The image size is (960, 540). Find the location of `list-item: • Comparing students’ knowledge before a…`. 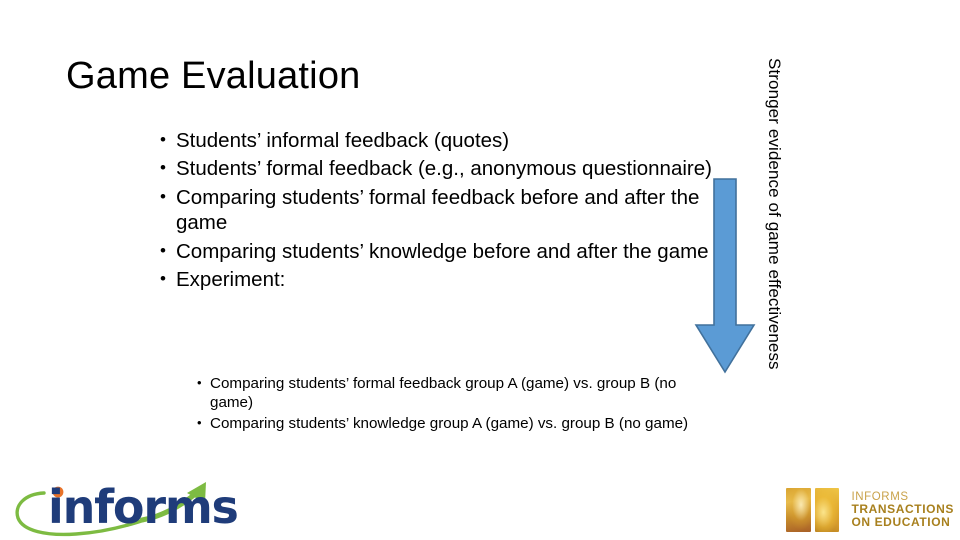

list-item: • Comparing students’ knowledge before a… is located at coordinates (436, 251).